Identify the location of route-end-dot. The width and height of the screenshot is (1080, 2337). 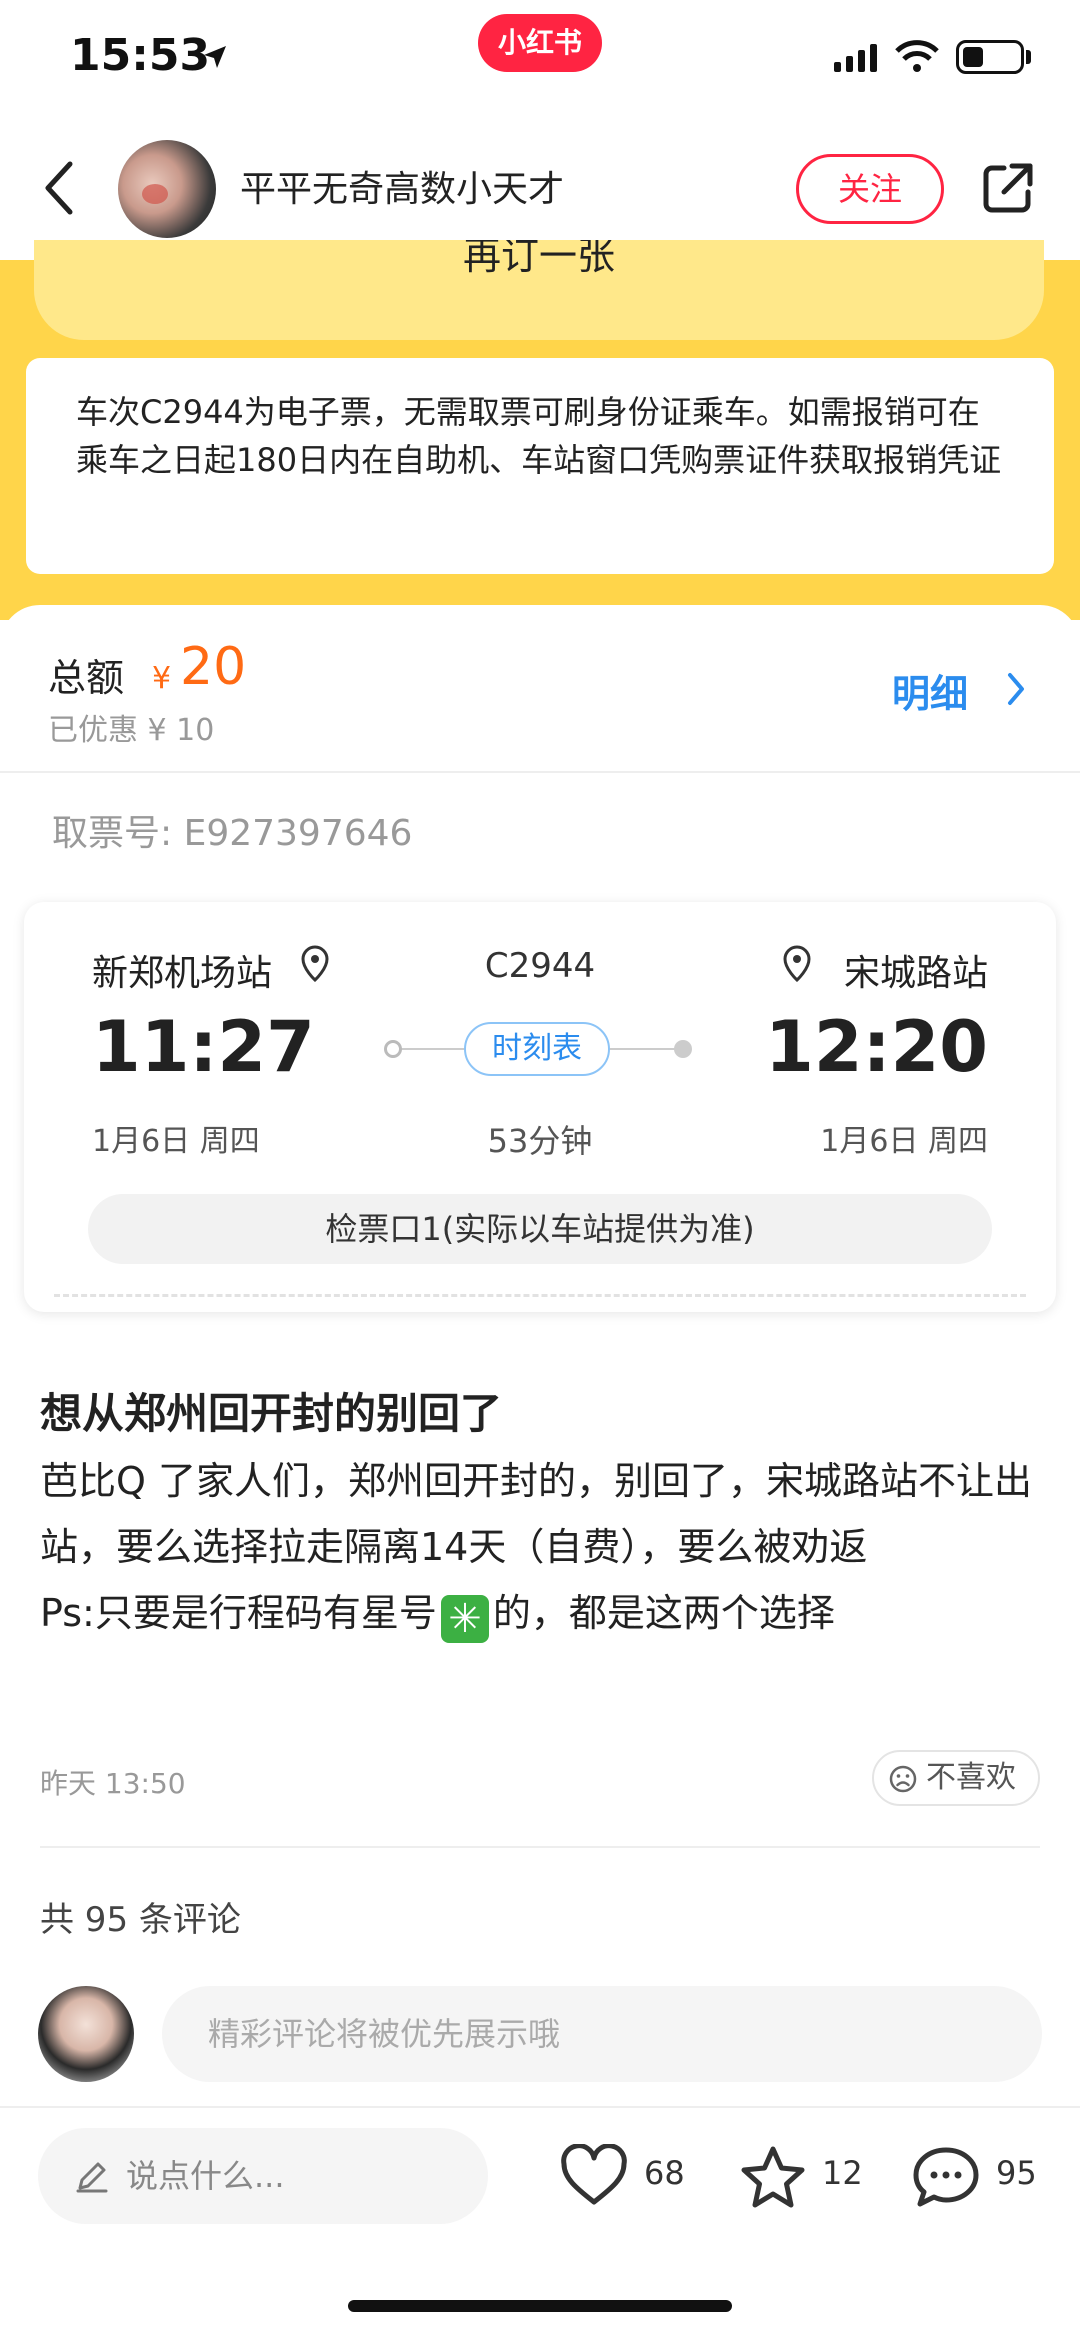
(683, 1049).